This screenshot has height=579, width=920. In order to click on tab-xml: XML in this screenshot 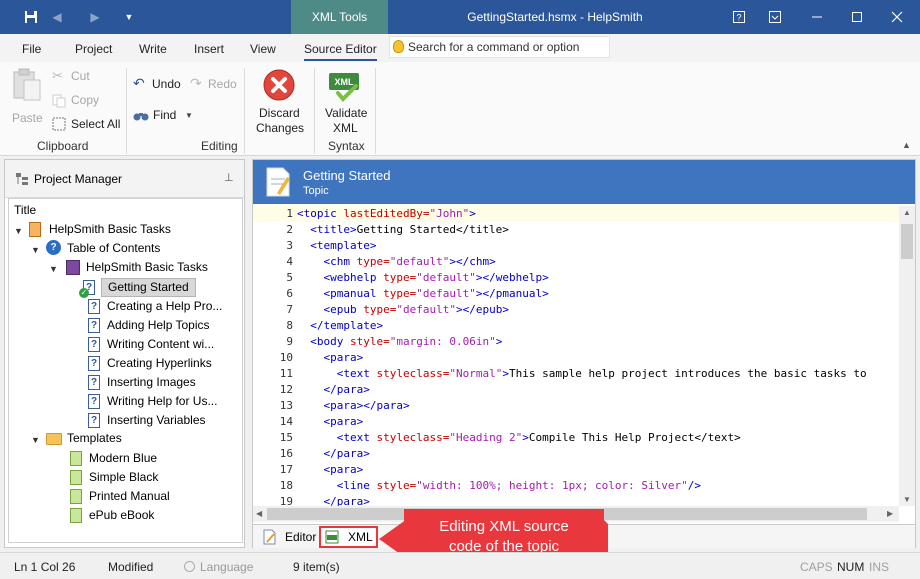, I will do `click(348, 537)`.